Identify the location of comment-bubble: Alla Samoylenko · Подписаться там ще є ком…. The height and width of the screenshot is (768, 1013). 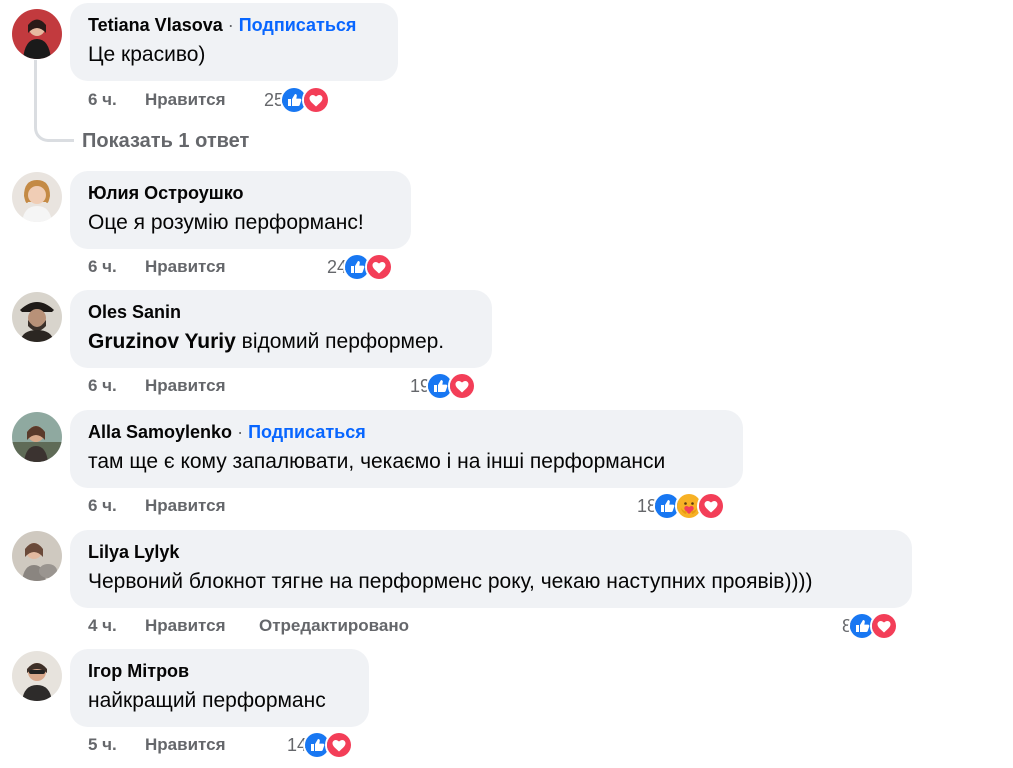
(406, 449).